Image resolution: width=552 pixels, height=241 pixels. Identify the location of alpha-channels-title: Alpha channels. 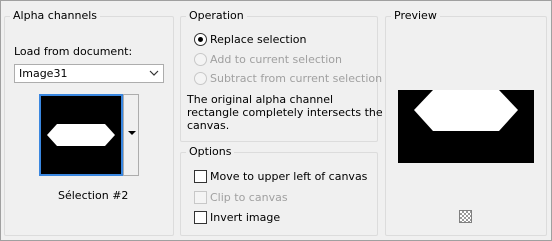
(55, 15).